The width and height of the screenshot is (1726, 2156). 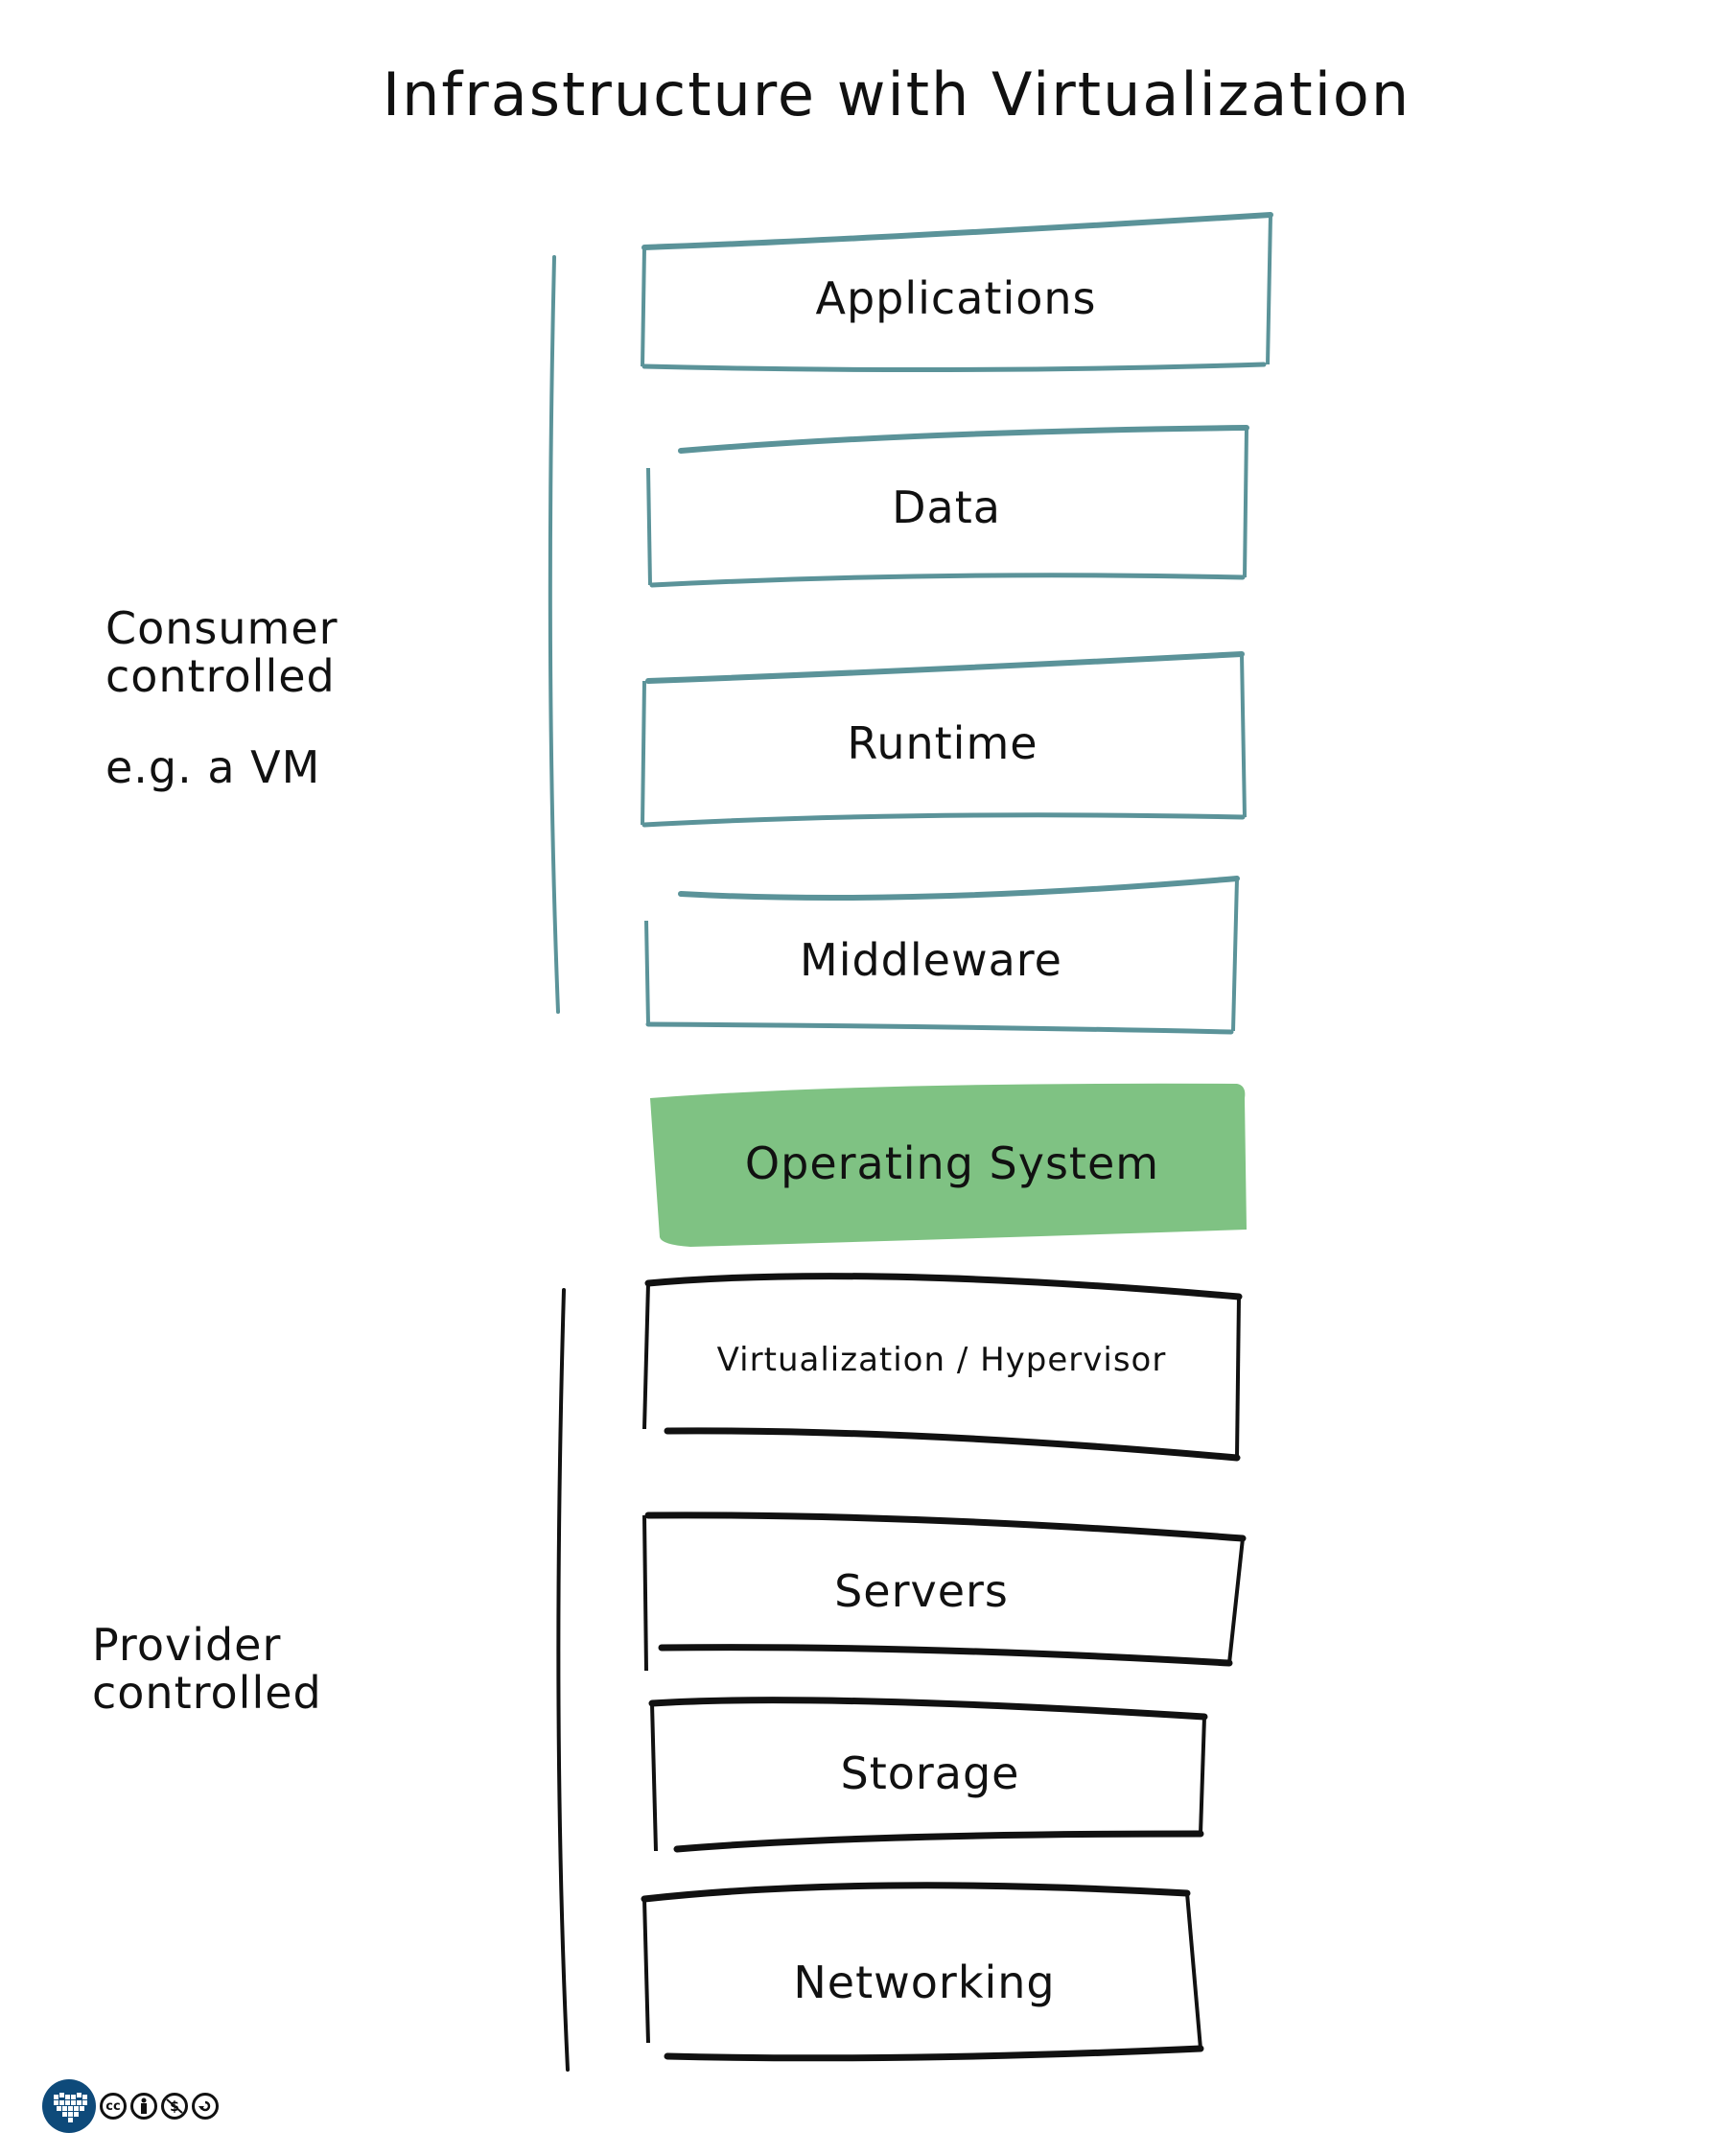 What do you see at coordinates (930, 1773) in the screenshot?
I see `layer-label-storage: Storage` at bounding box center [930, 1773].